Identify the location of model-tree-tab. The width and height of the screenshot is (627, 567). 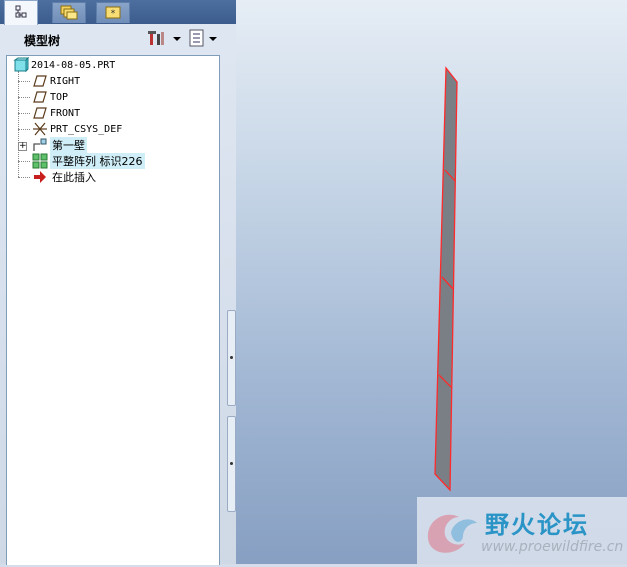
(21, 12).